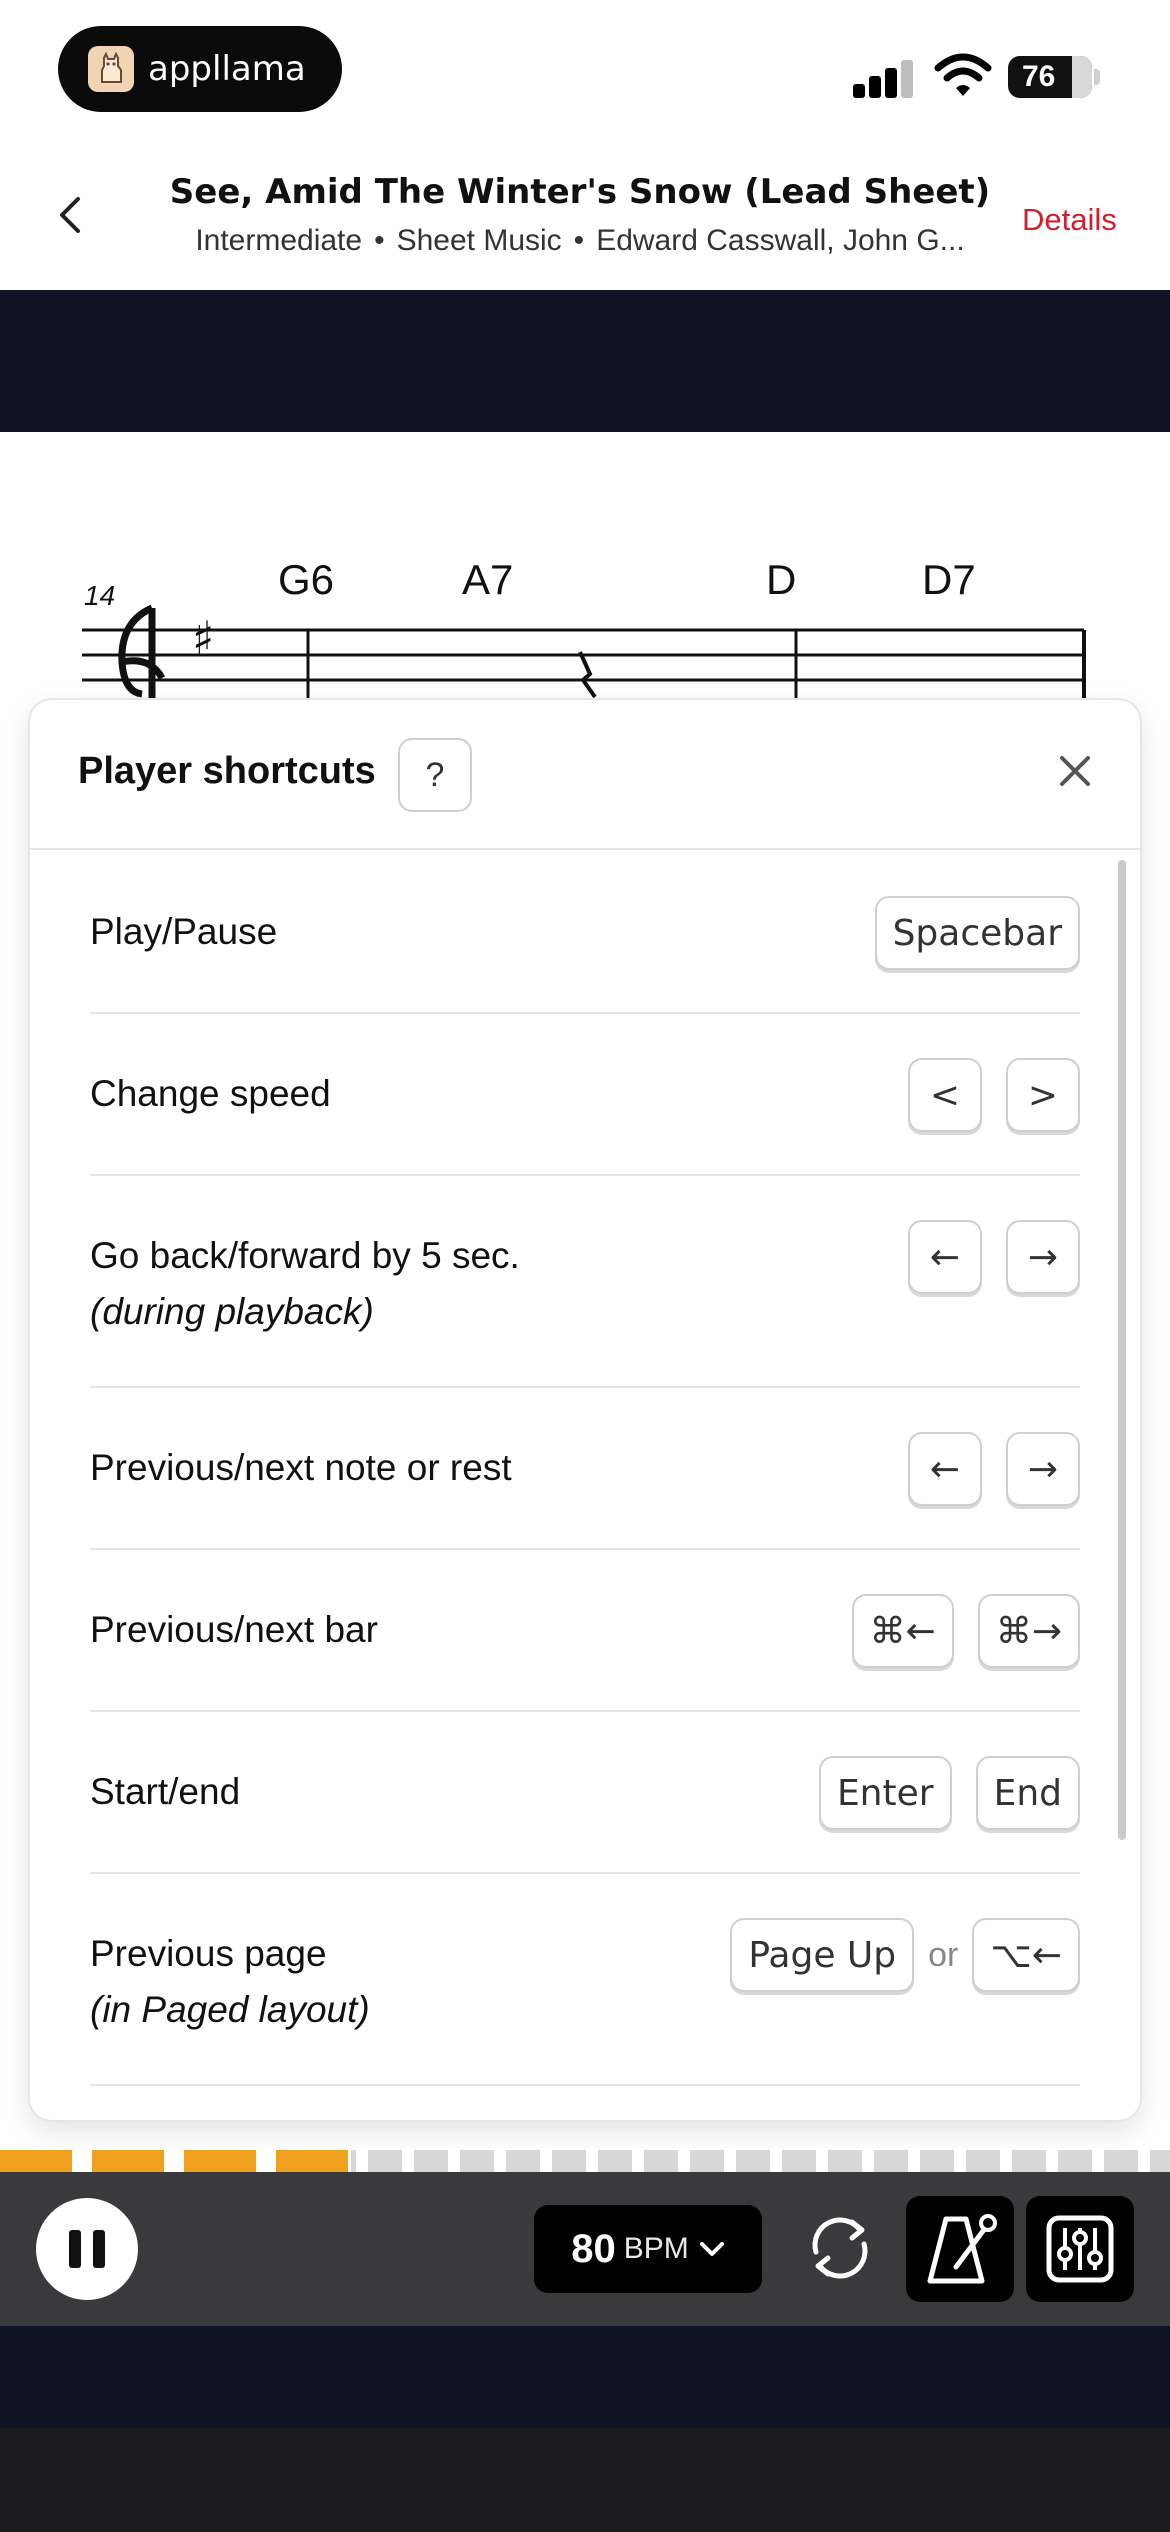 This screenshot has width=1170, height=2532. I want to click on loop-button, so click(840, 2248).